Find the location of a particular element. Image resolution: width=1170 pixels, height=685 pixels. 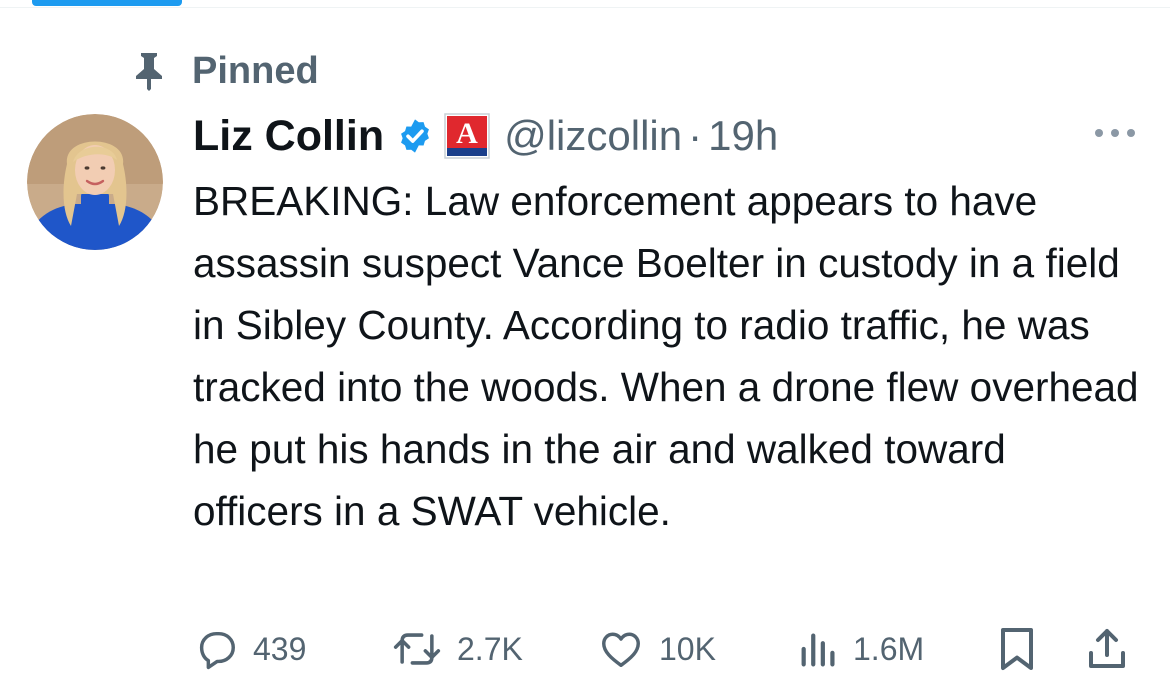

avatar is located at coordinates (95, 182).